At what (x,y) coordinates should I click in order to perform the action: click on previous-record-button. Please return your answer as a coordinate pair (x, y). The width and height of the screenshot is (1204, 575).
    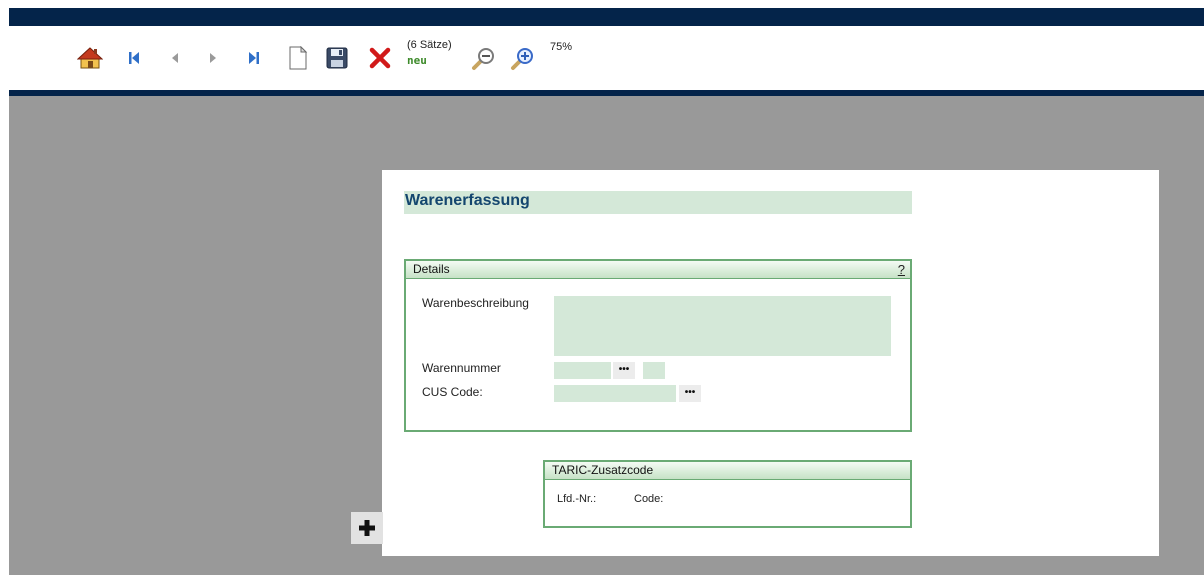
    Looking at the image, I should click on (175, 58).